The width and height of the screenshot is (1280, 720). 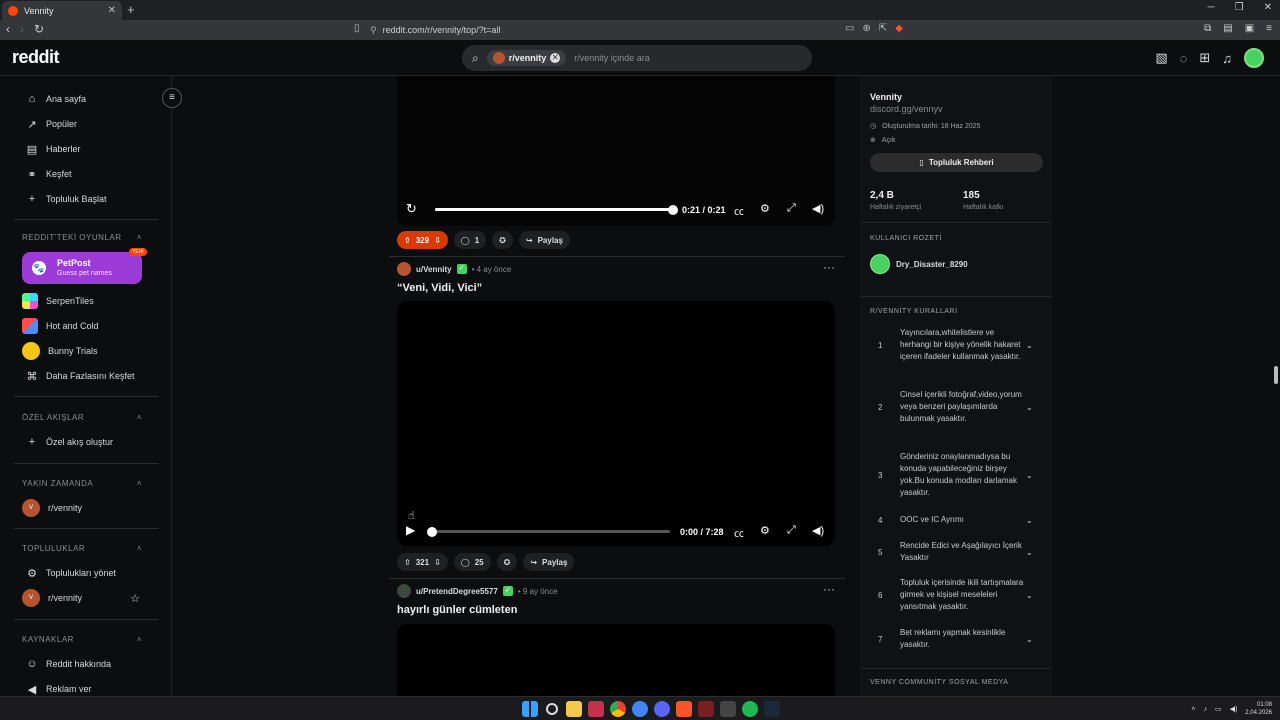 I want to click on chrome-icon, so click(x=618, y=709).